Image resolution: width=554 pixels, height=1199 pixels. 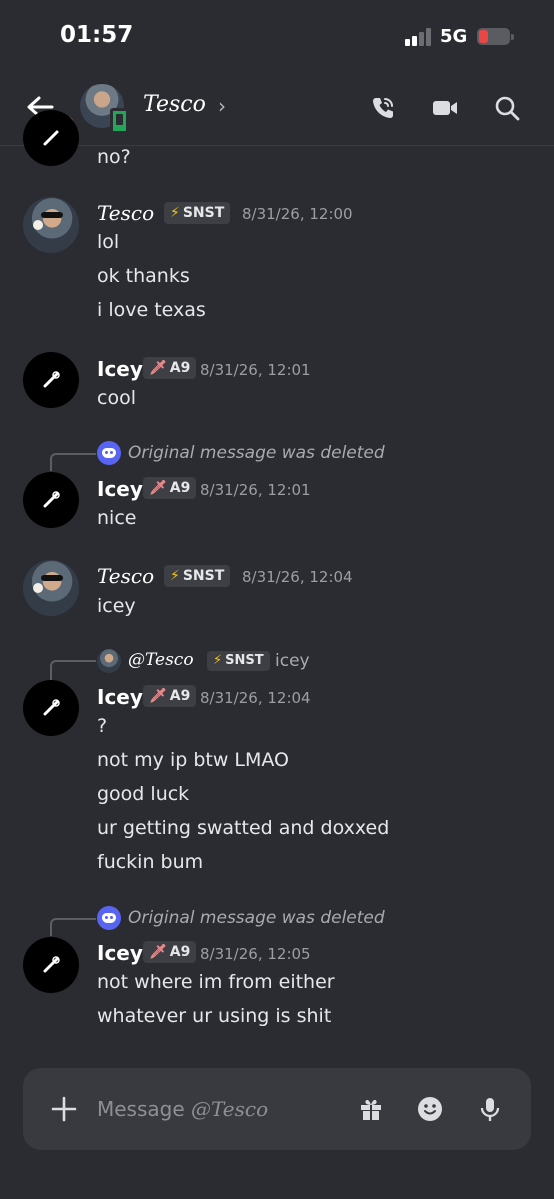 I want to click on message-text: cool, so click(x=116, y=398).